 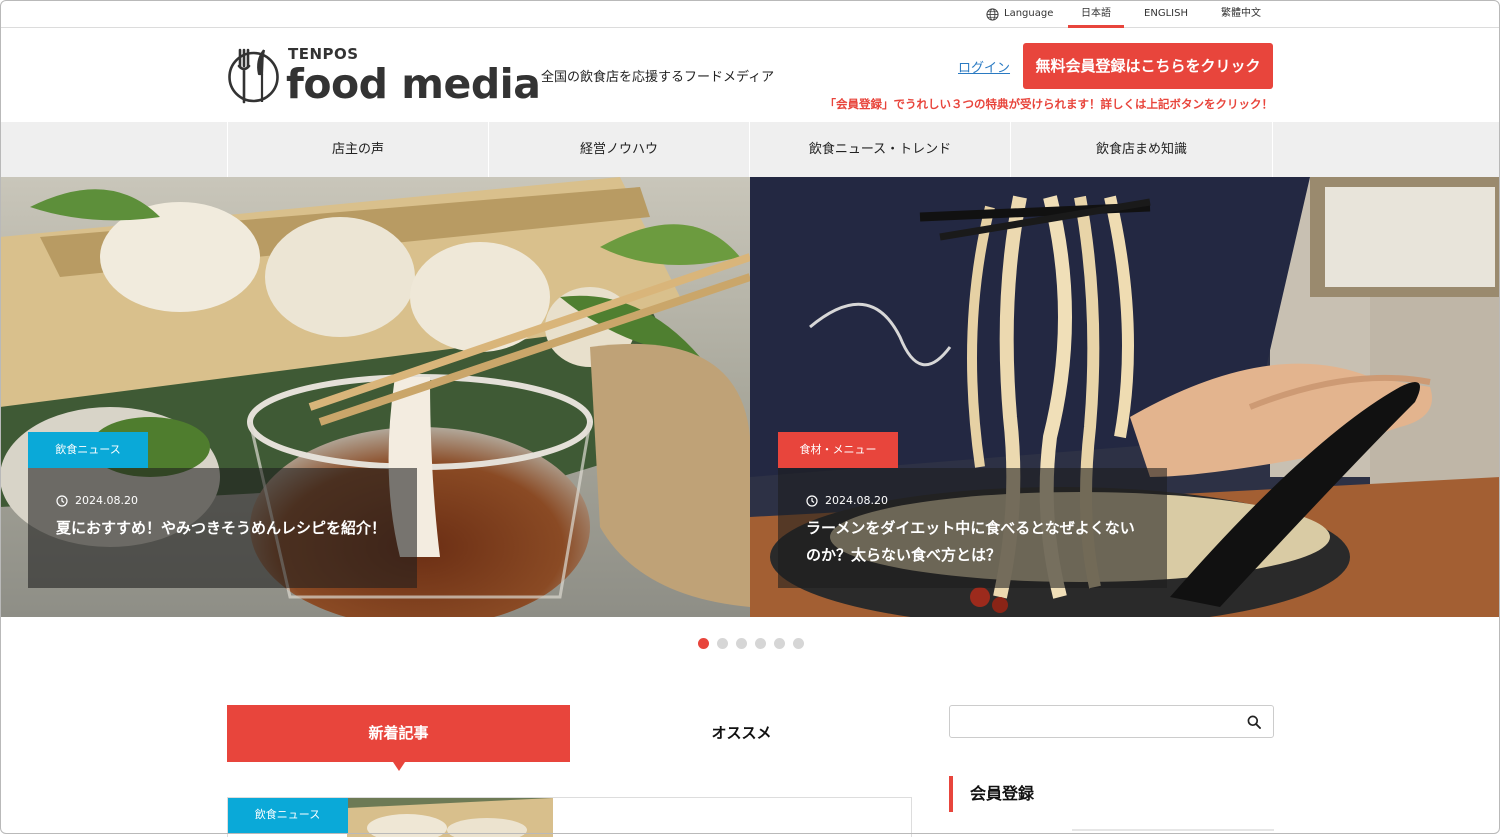 What do you see at coordinates (992, 14) in the screenshot?
I see `globe-icon` at bounding box center [992, 14].